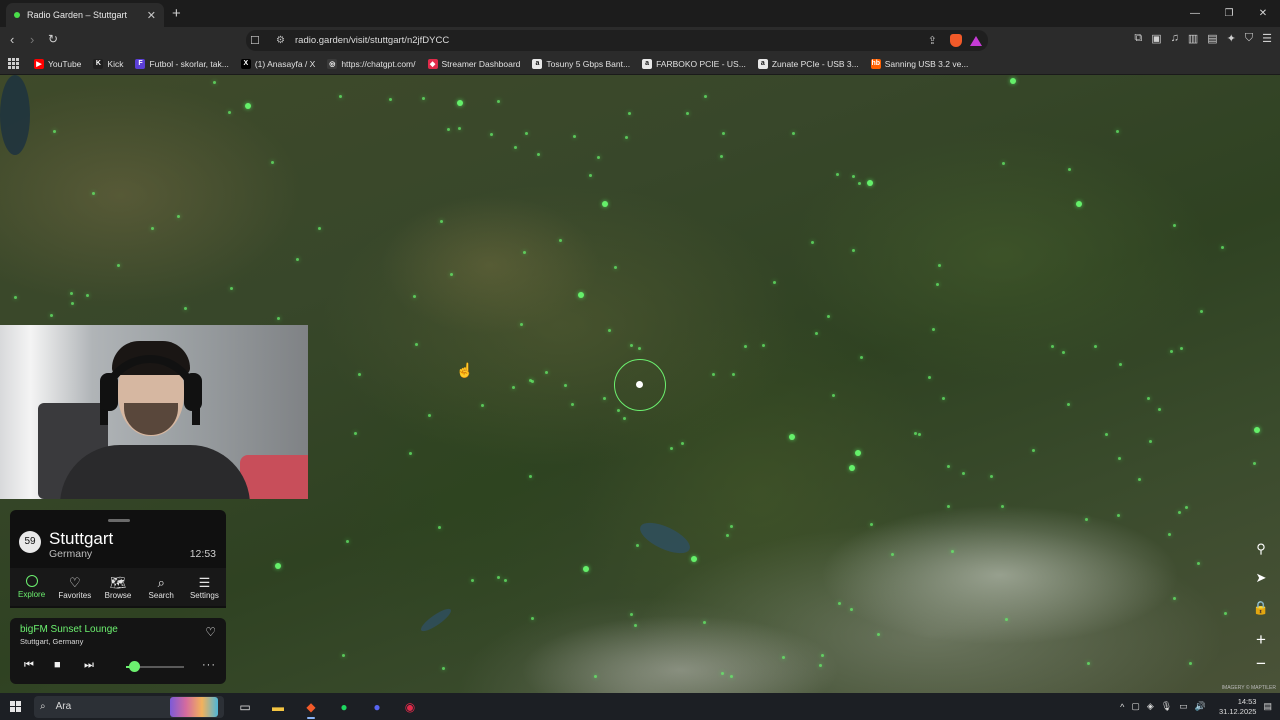  I want to click on close-window-button: ✕, so click(1263, 13).